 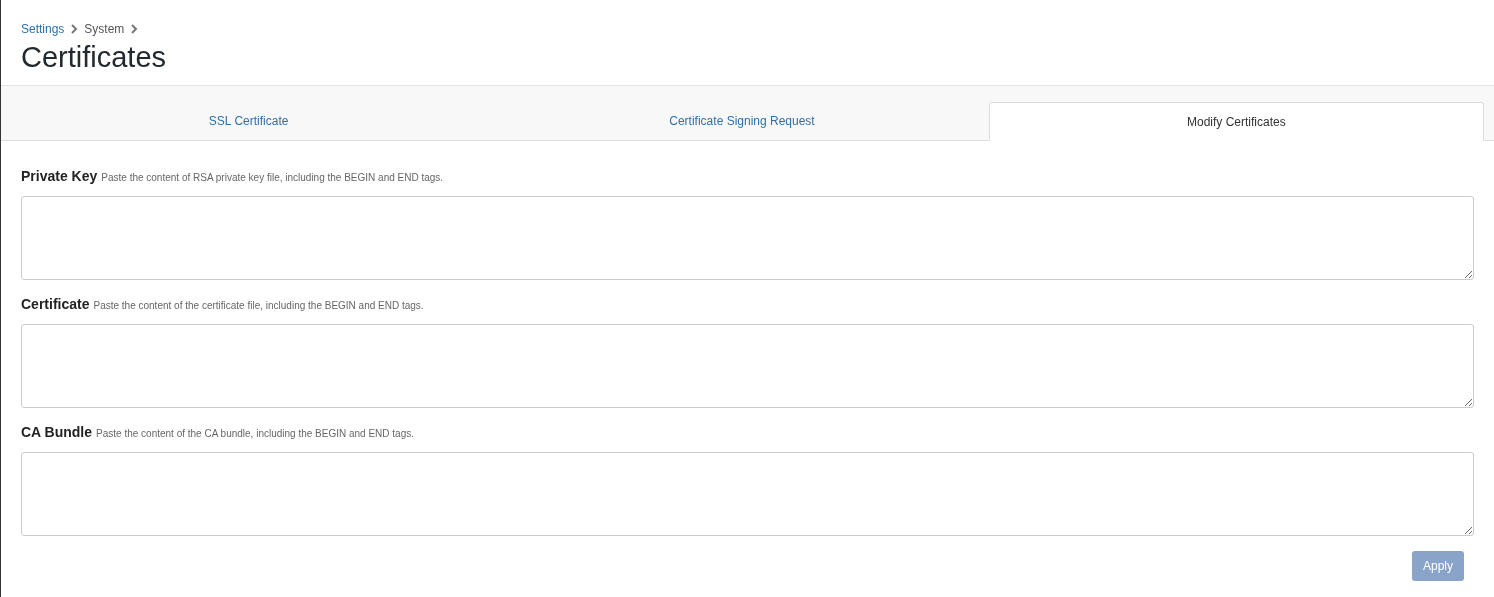 I want to click on page-title: Certificates, so click(x=94, y=57).